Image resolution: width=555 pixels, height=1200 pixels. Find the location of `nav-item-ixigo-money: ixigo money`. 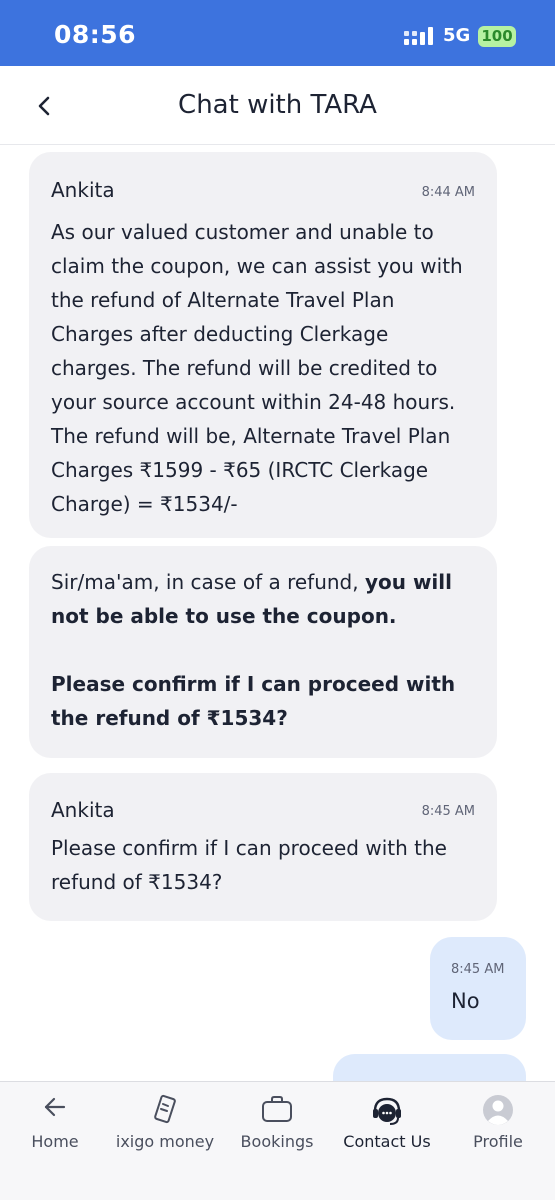

nav-item-ixigo-money: ixigo money is located at coordinates (165, 1122).